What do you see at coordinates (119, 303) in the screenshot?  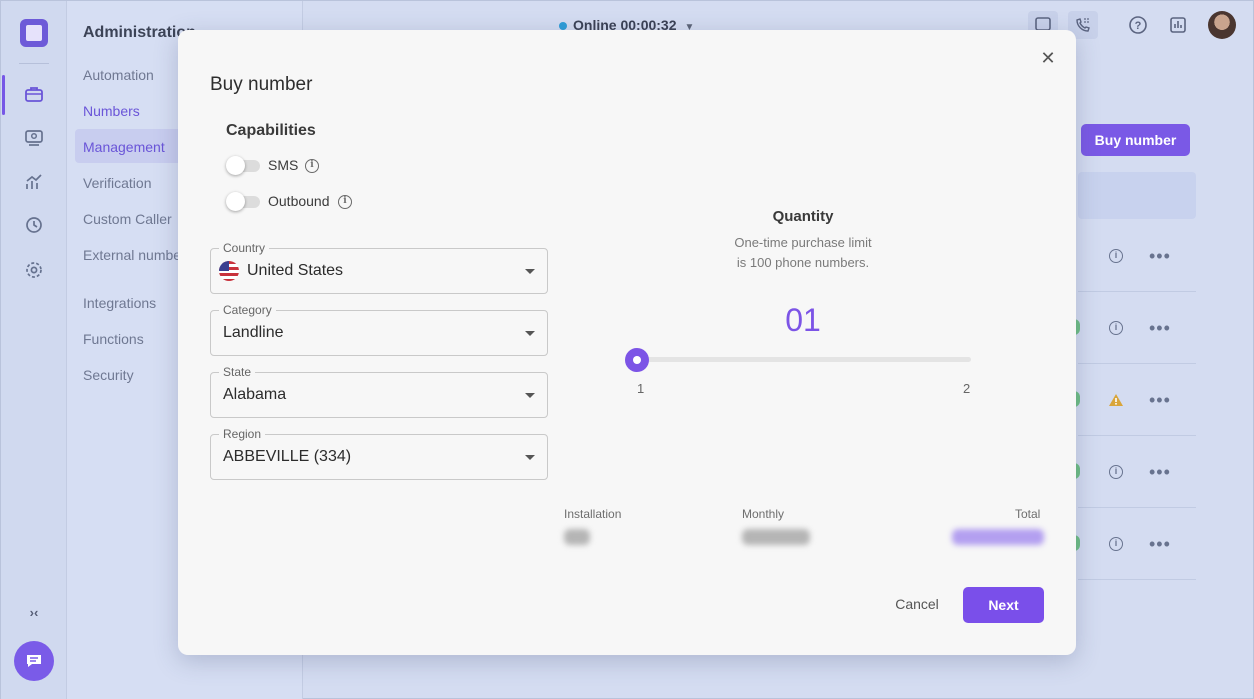 I see `subnav-item-integrations: Integrations` at bounding box center [119, 303].